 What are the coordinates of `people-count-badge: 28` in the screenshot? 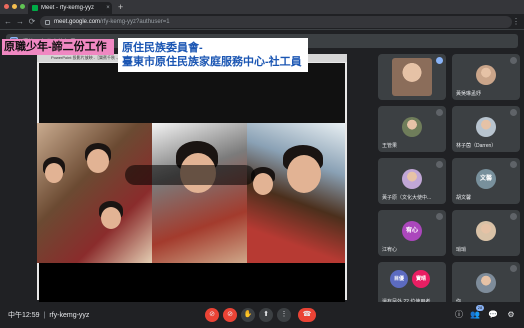 It's located at (480, 308).